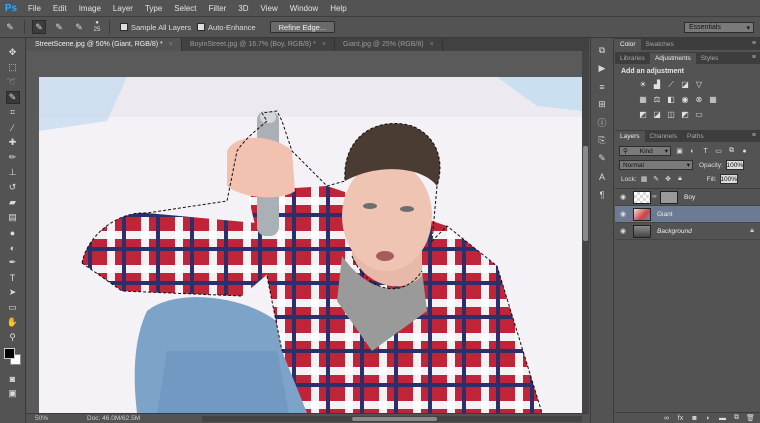 The height and width of the screenshot is (423, 760). What do you see at coordinates (13, 322) in the screenshot?
I see `hand-tool-icon: ✋` at bounding box center [13, 322].